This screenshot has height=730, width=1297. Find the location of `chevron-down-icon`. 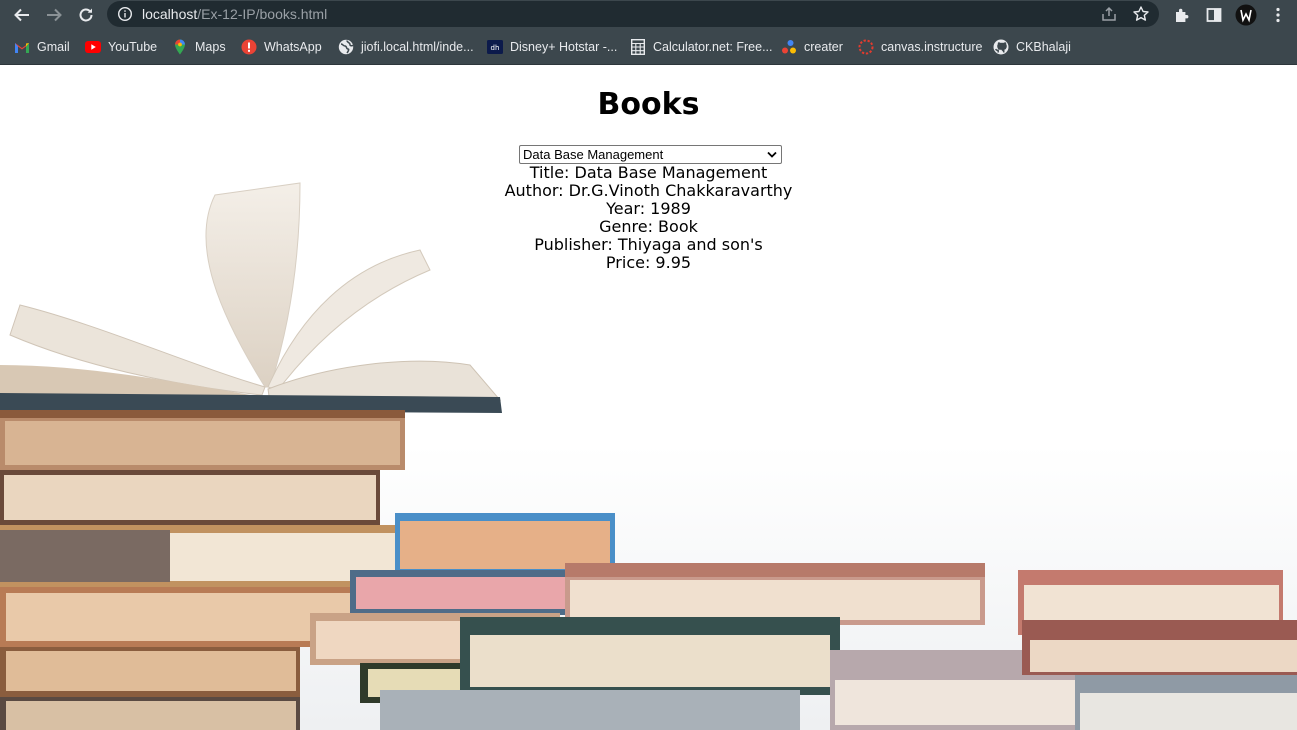

chevron-down-icon is located at coordinates (772, 154).